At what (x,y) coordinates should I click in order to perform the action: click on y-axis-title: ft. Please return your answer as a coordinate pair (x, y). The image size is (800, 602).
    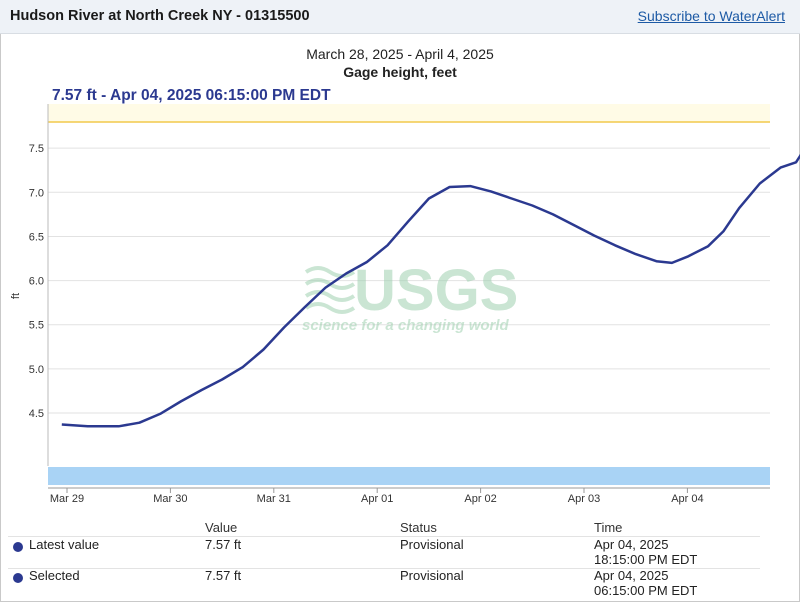
    Looking at the image, I should click on (16, 296).